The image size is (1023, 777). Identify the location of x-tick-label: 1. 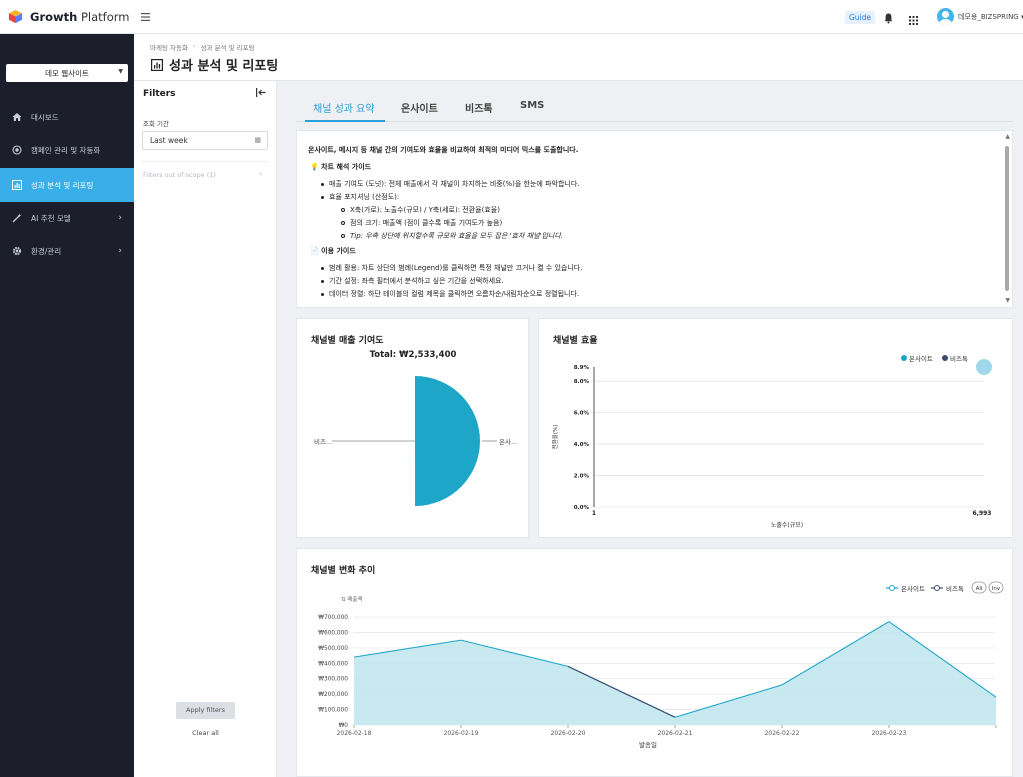
(594, 513).